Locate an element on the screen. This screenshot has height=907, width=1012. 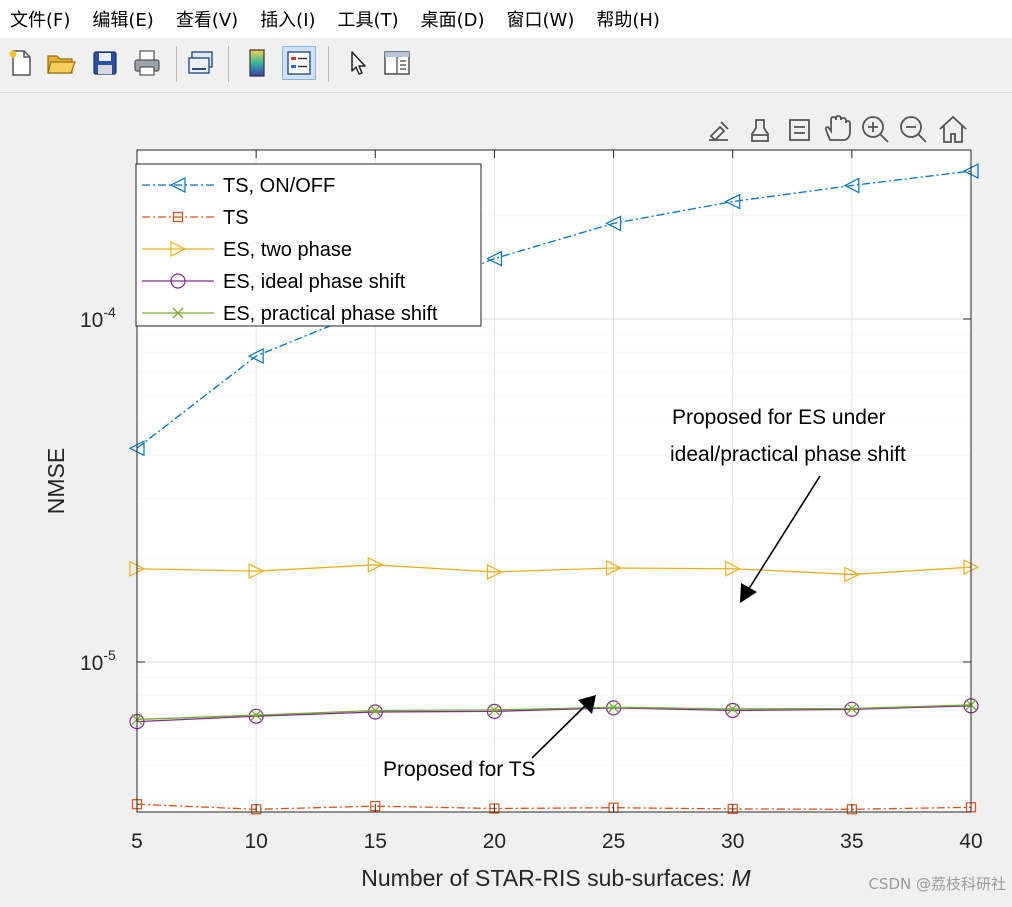
home-icon is located at coordinates (953, 129).